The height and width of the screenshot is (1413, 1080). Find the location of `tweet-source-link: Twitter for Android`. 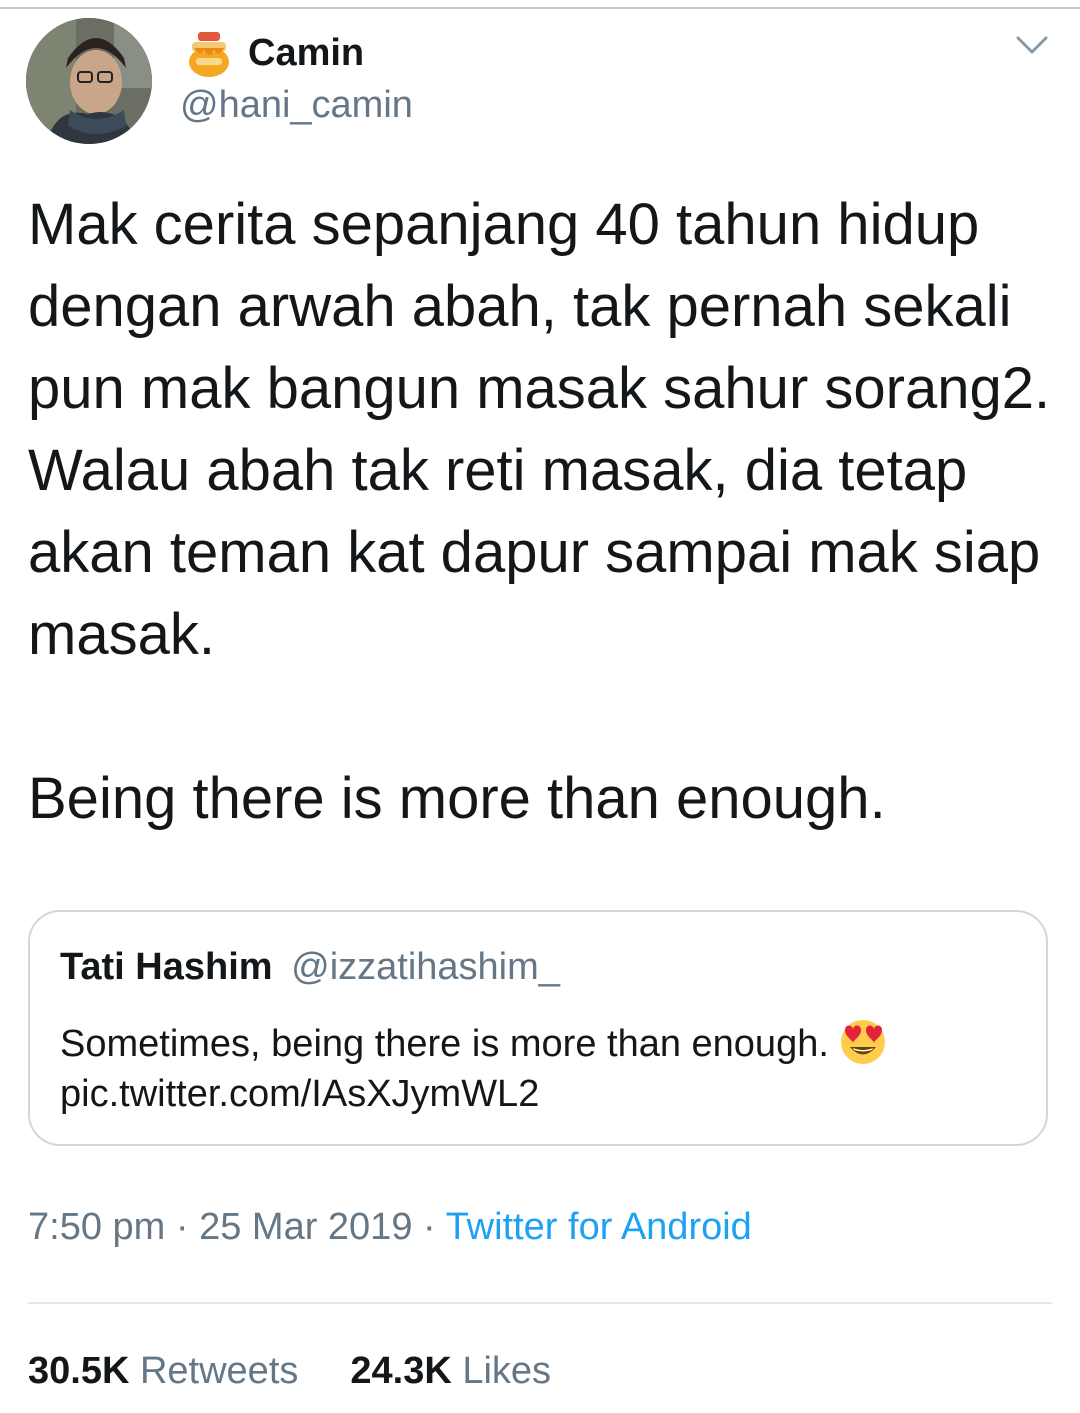

tweet-source-link: Twitter for Android is located at coordinates (599, 1227).